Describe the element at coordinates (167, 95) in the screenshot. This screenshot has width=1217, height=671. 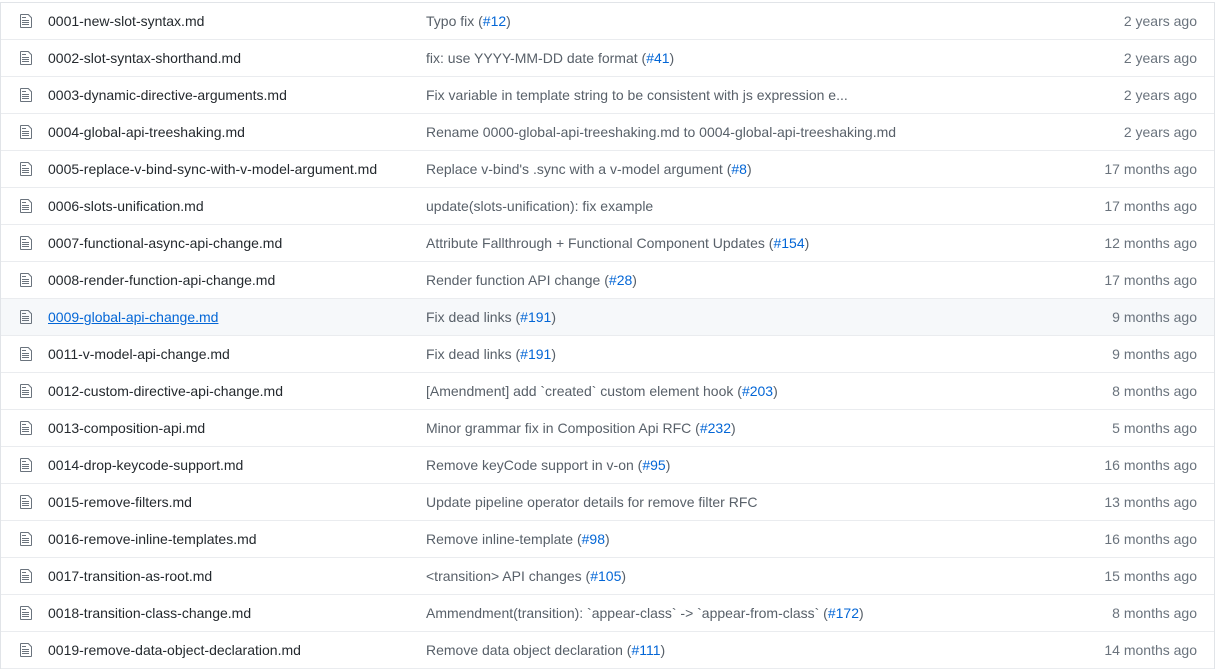
I see `file-name-link: 0003-dynamic-directive-arguments.md` at that location.